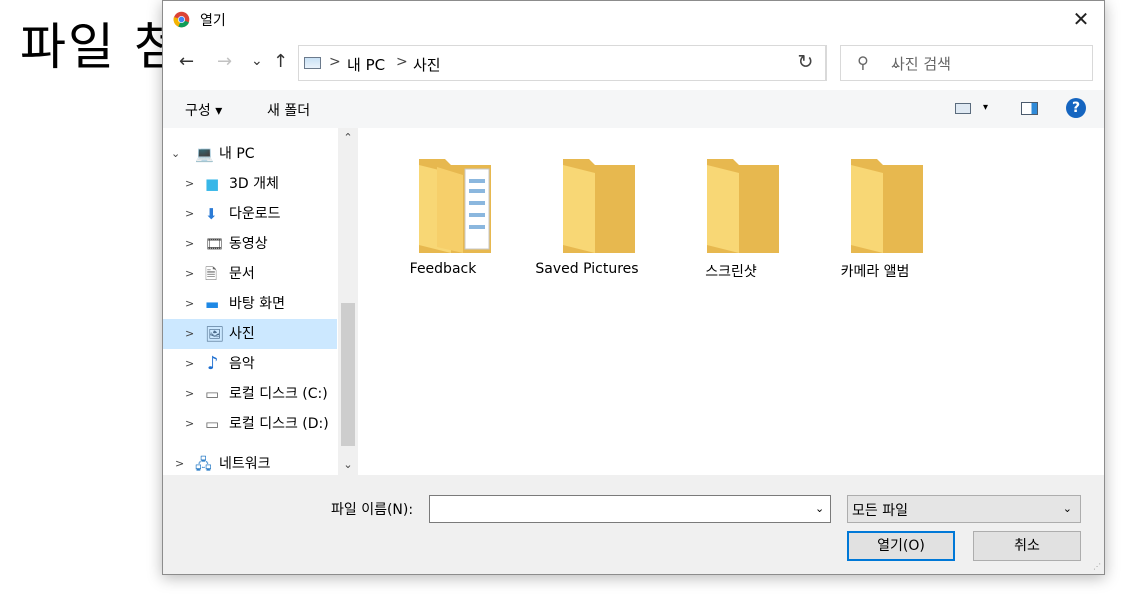 This screenshot has height=607, width=1148. What do you see at coordinates (1029, 108) in the screenshot?
I see `preview-pane-icon` at bounding box center [1029, 108].